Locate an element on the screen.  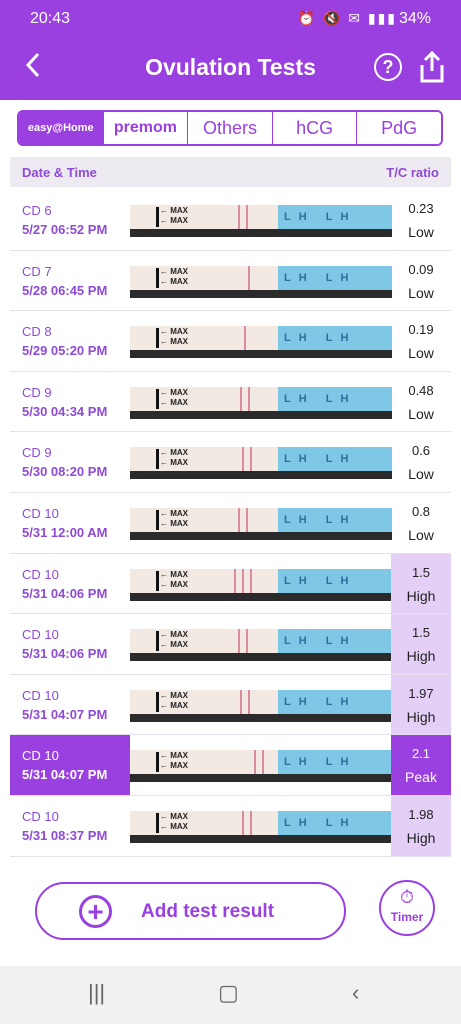
test-datetime: 5/31 04:06 PM is located at coordinates (65, 593).